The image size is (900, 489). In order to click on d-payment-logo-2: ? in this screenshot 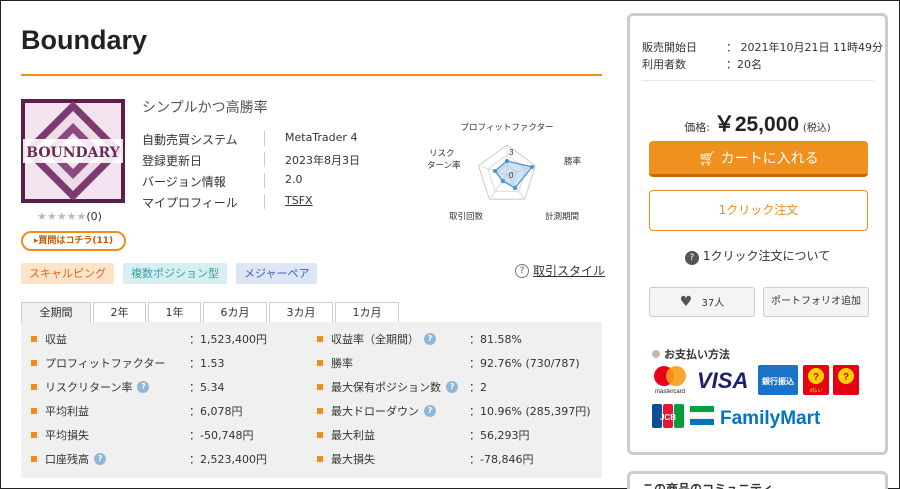, I will do `click(846, 380)`.